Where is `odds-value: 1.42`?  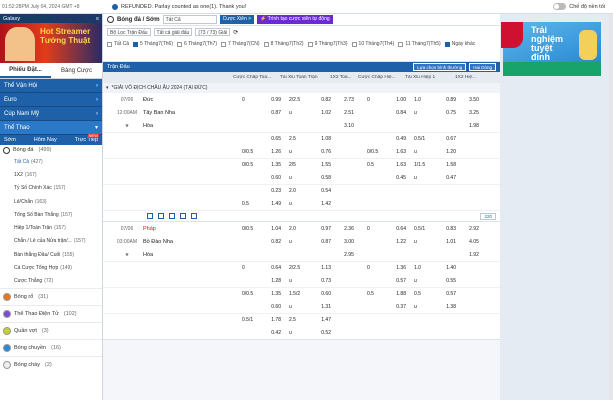 odds-value: 1.42 is located at coordinates (326, 204).